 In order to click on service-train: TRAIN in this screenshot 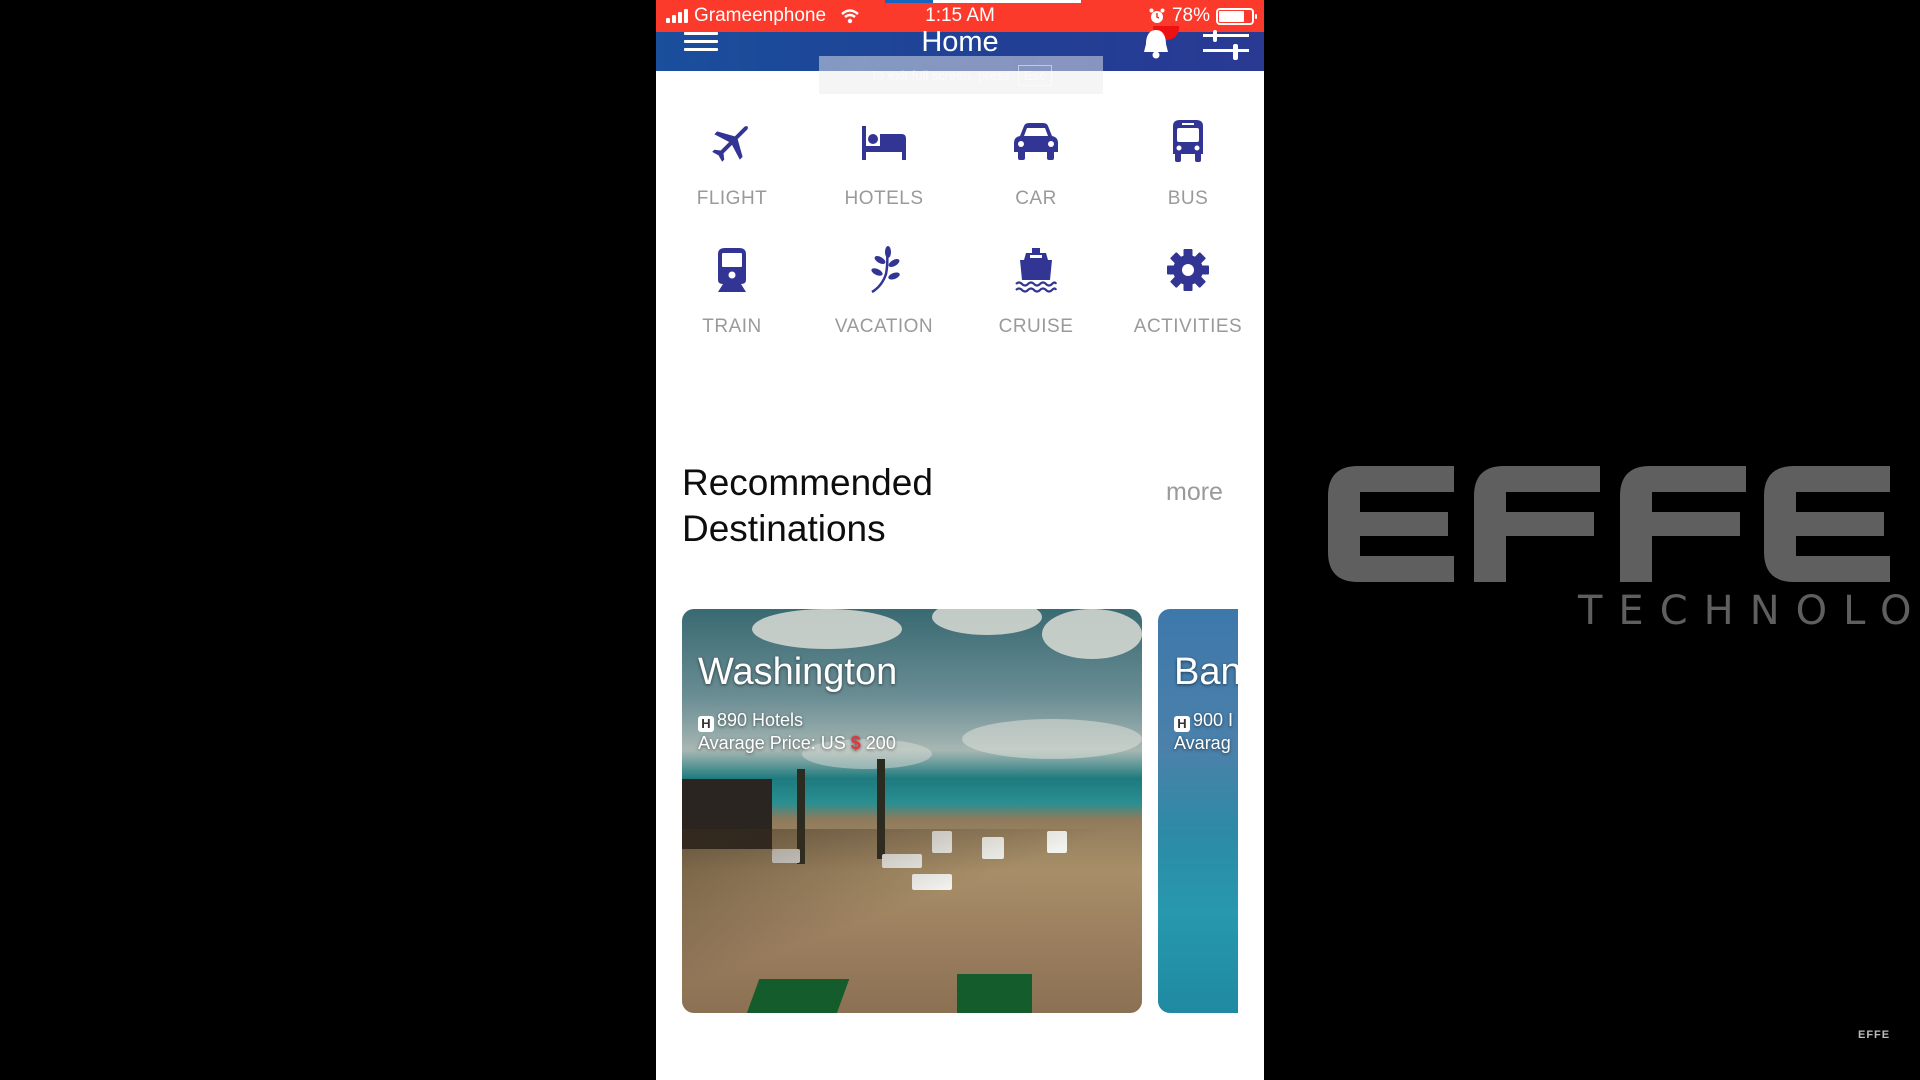, I will do `click(732, 310)`.